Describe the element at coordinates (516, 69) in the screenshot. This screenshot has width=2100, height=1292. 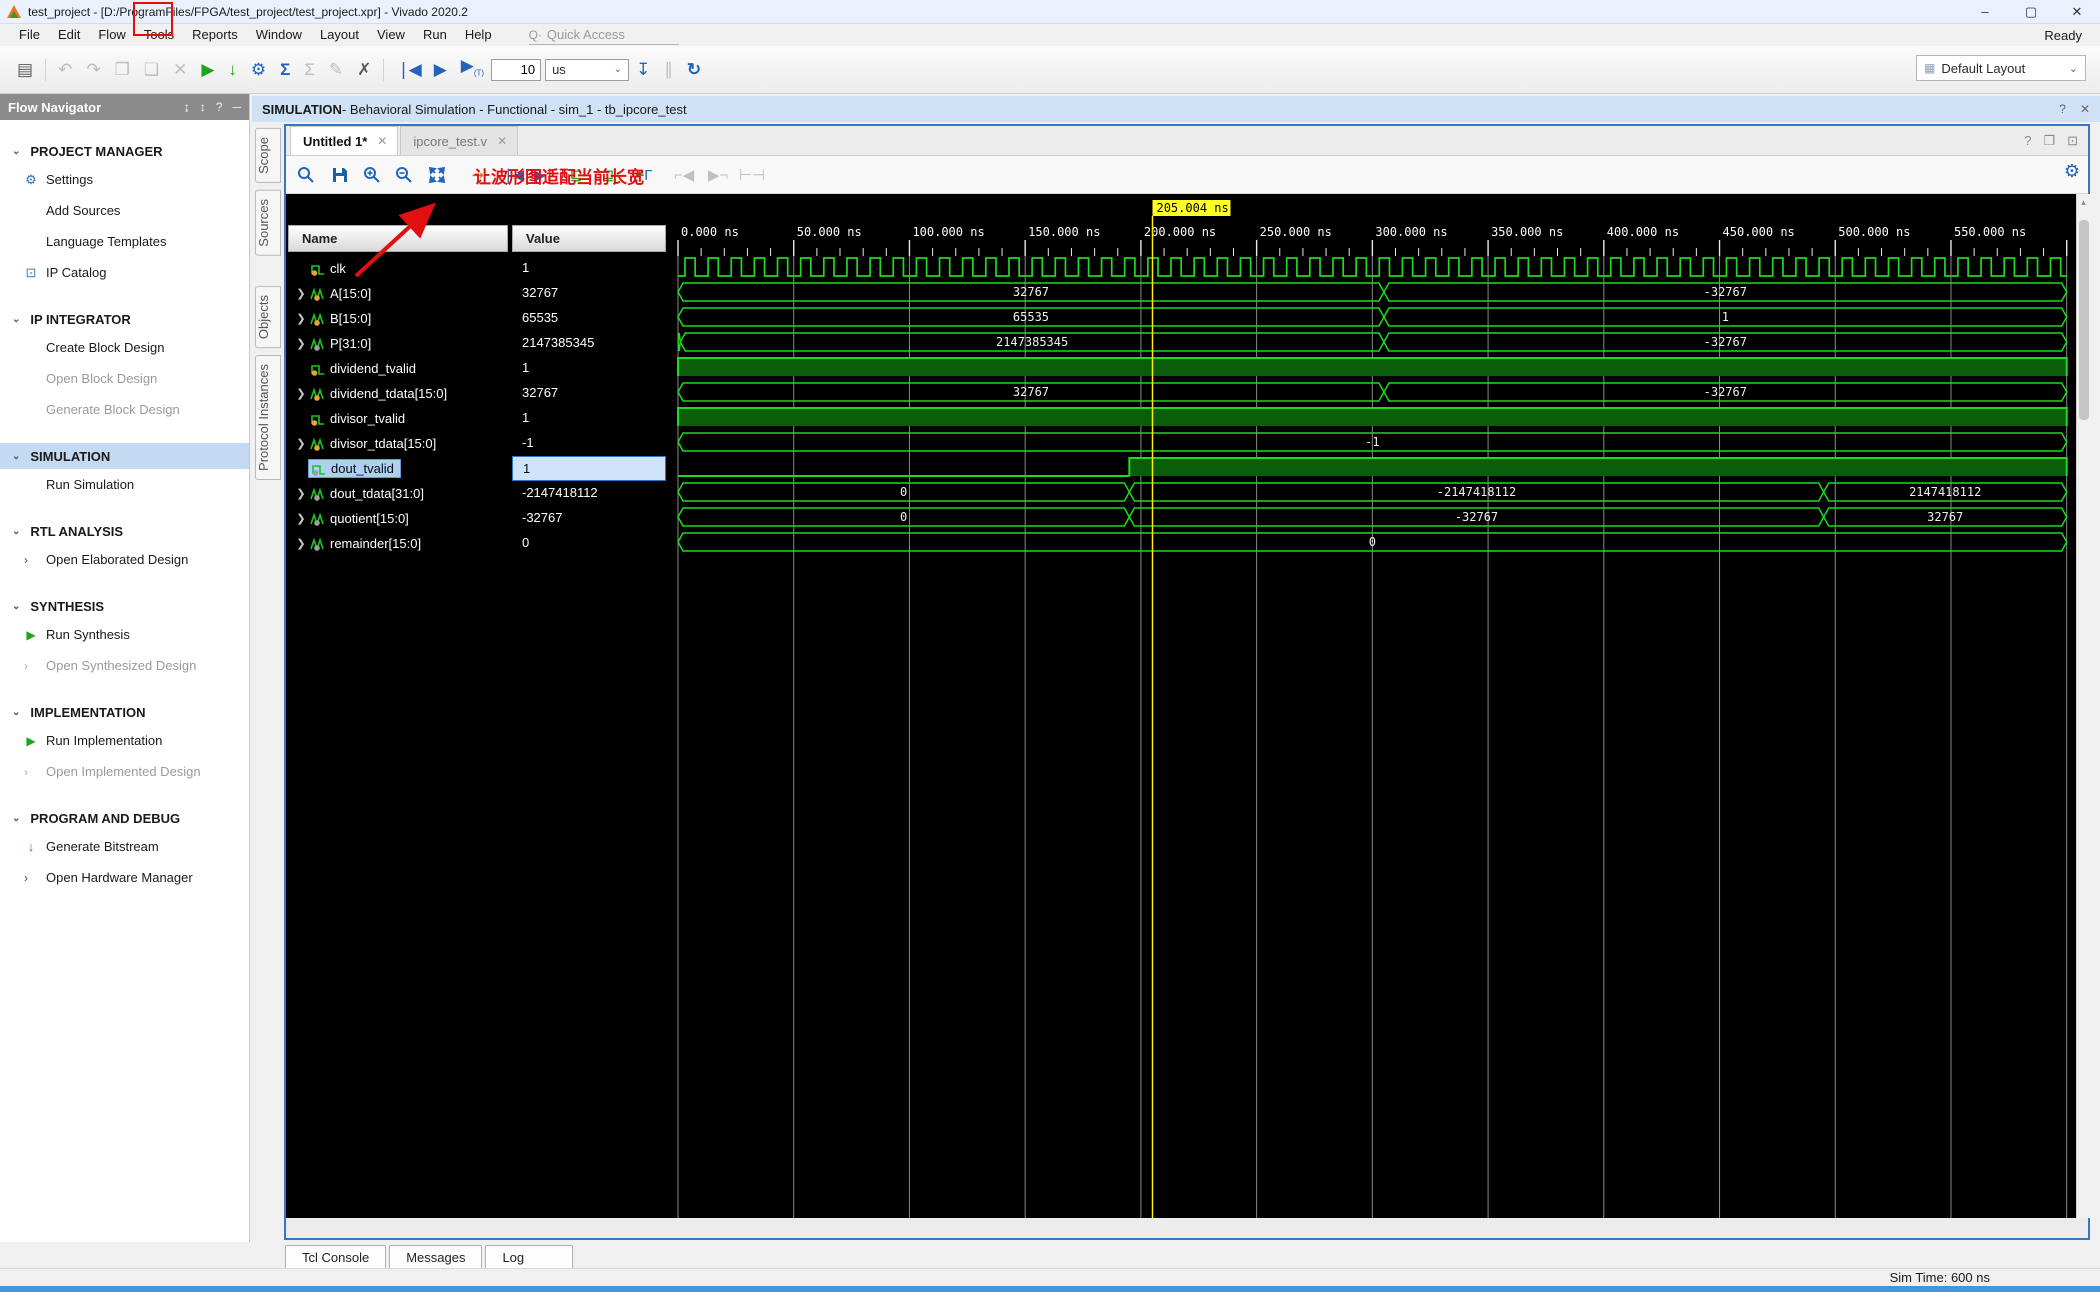
I see `run-time-input` at that location.